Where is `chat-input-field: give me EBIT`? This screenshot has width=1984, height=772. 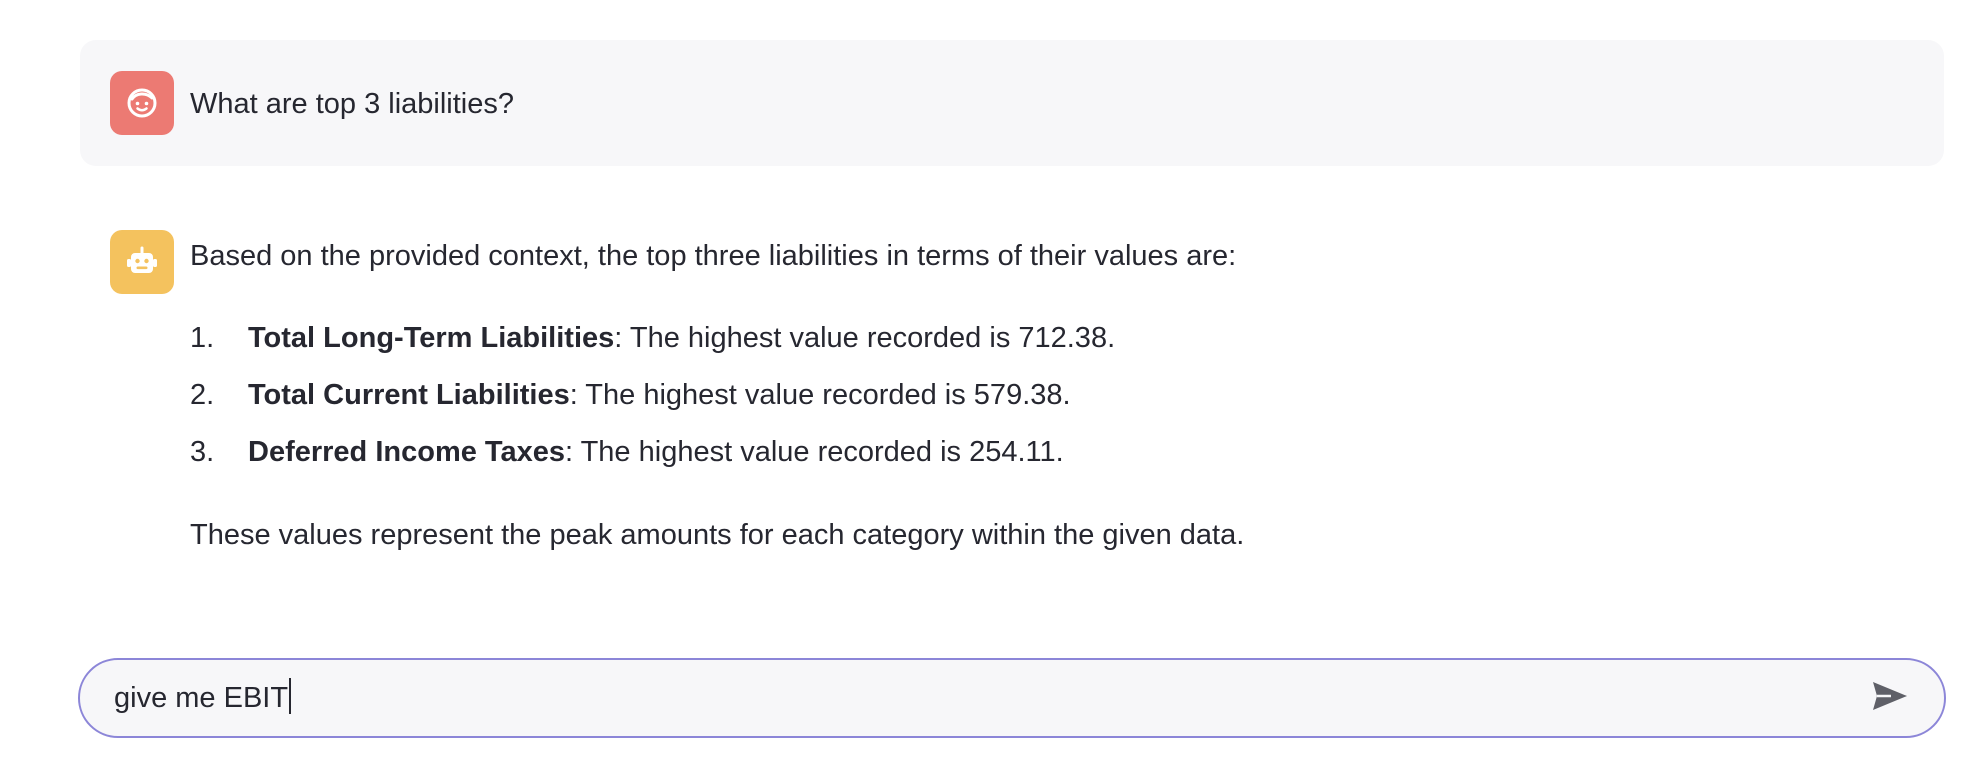
chat-input-field: give me EBIT is located at coordinates (203, 698).